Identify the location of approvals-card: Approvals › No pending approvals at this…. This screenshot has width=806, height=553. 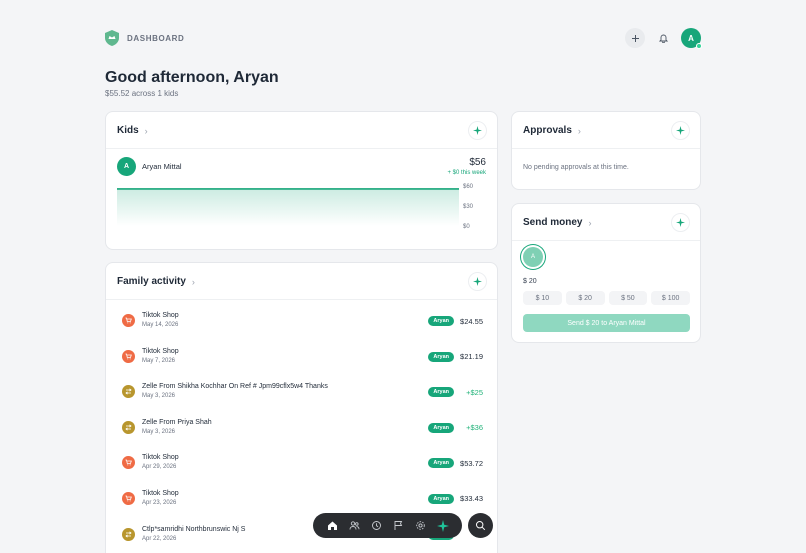
(606, 150).